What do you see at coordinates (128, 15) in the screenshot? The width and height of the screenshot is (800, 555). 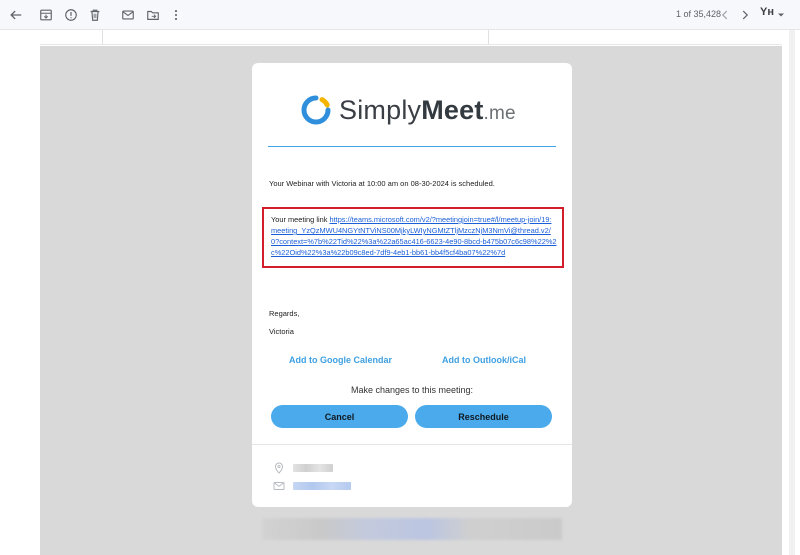 I see `mark-unread-icon` at bounding box center [128, 15].